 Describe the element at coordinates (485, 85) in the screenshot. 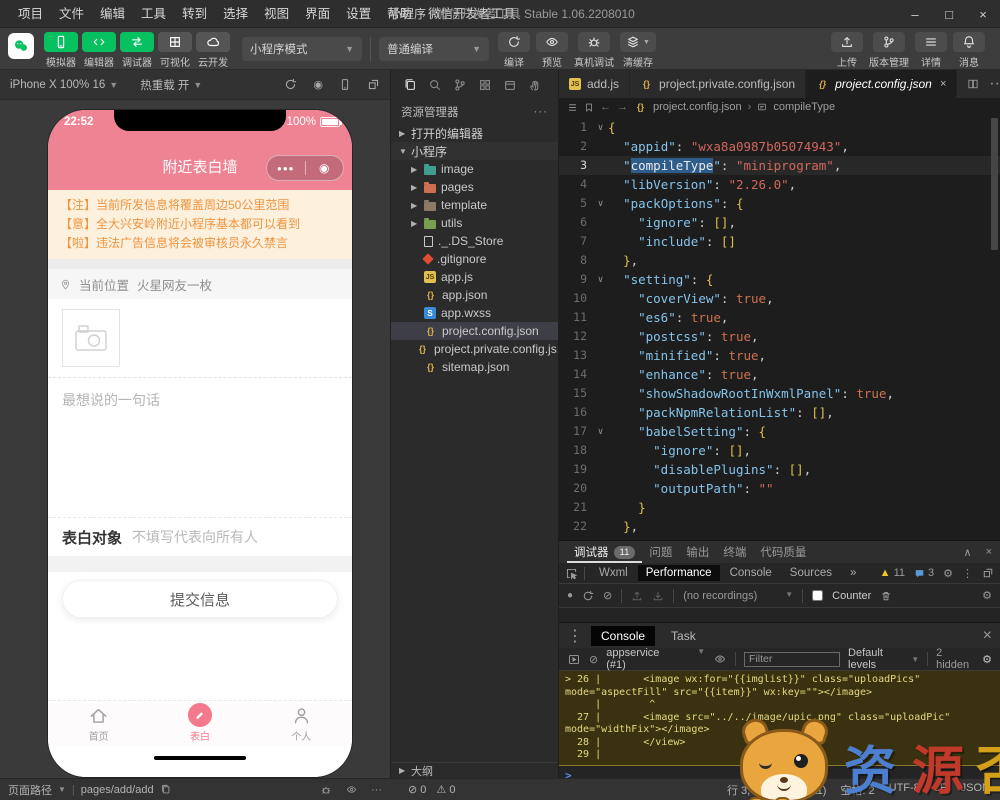

I see `extensions-icon` at that location.